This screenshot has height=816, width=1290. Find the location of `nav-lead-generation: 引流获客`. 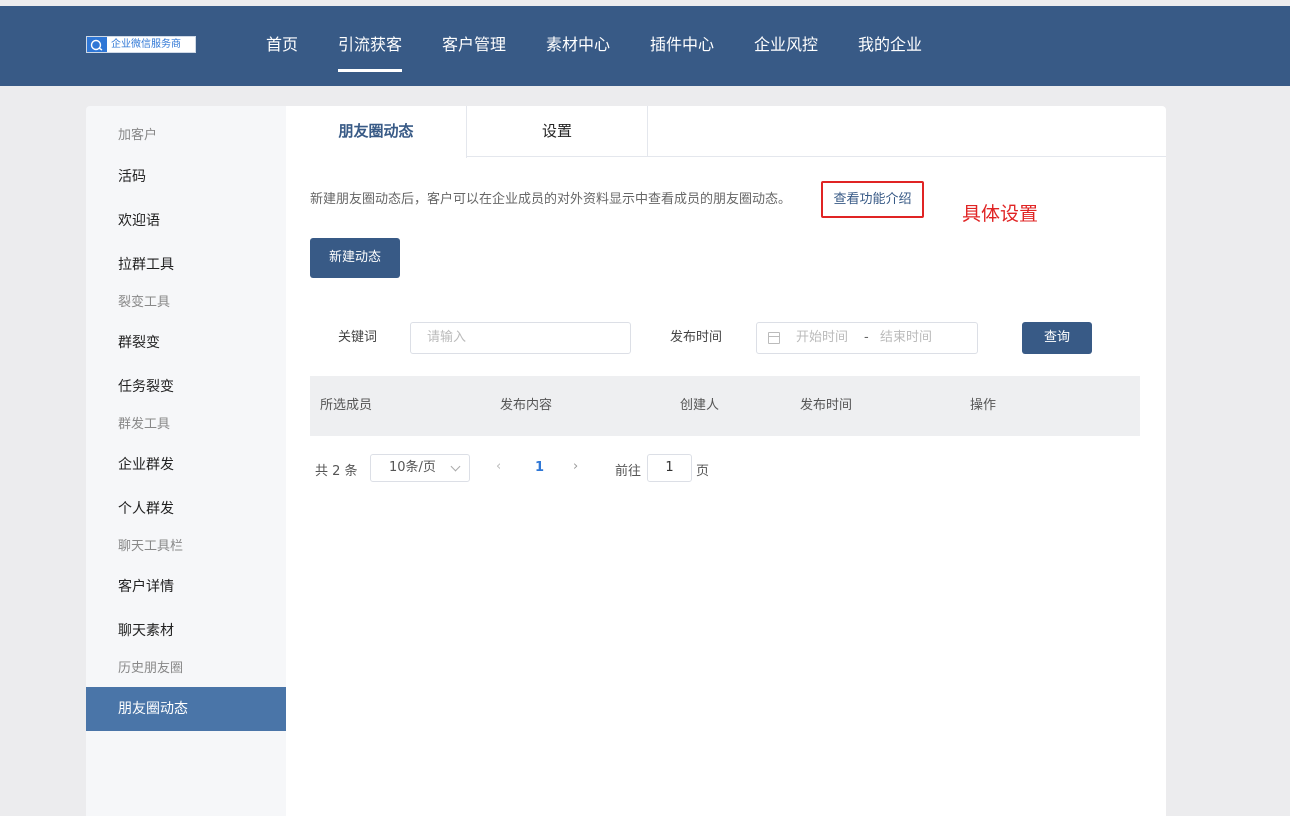

nav-lead-generation: 引流获客 is located at coordinates (370, 53).